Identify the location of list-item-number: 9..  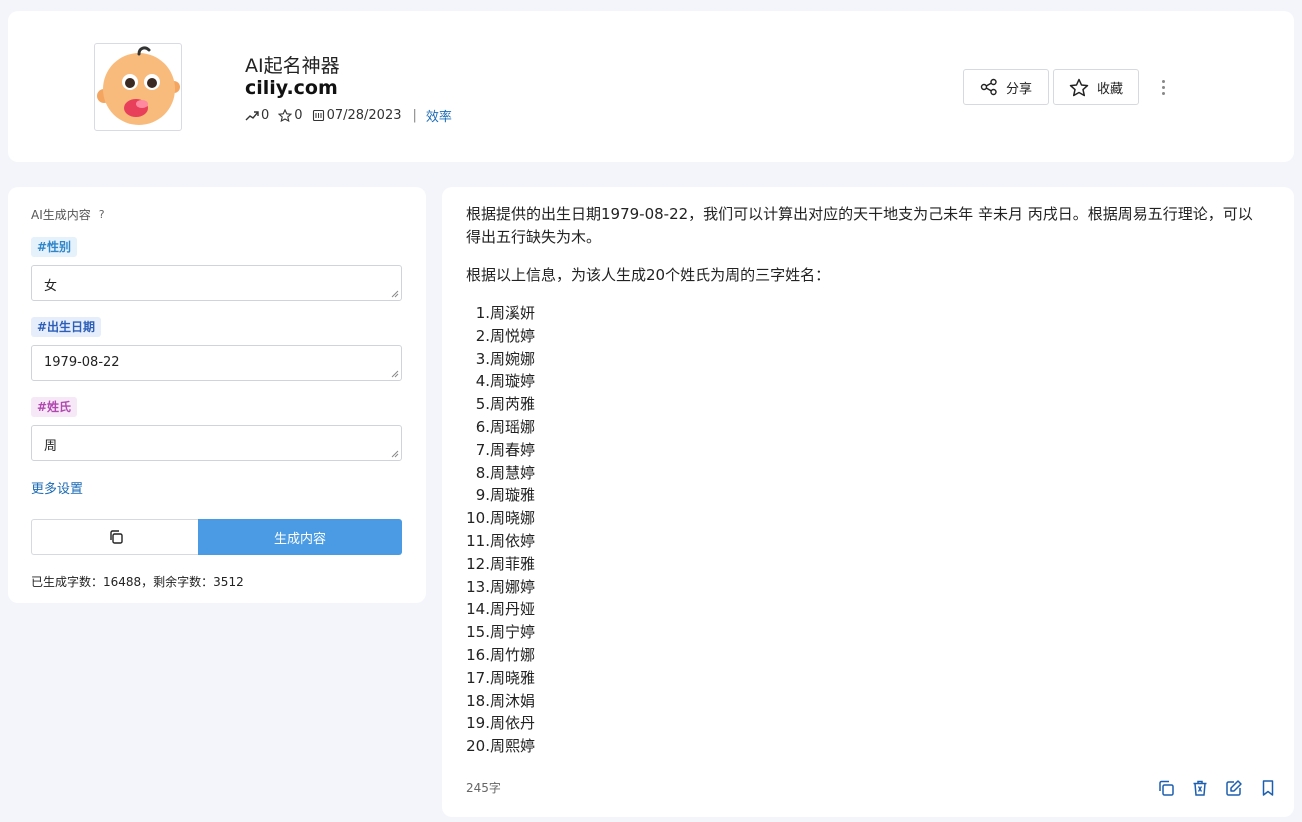
(482, 495).